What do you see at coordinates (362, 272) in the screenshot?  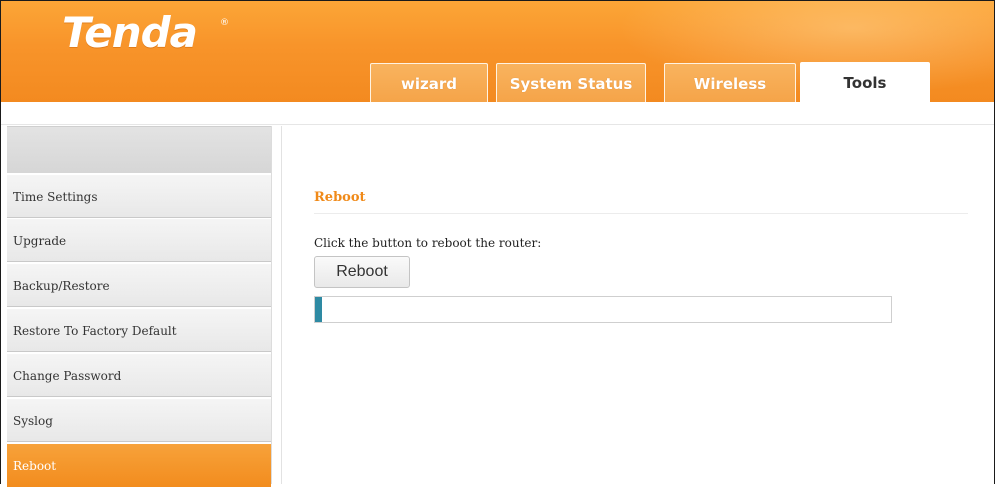 I see `reboot-button: Reboot` at bounding box center [362, 272].